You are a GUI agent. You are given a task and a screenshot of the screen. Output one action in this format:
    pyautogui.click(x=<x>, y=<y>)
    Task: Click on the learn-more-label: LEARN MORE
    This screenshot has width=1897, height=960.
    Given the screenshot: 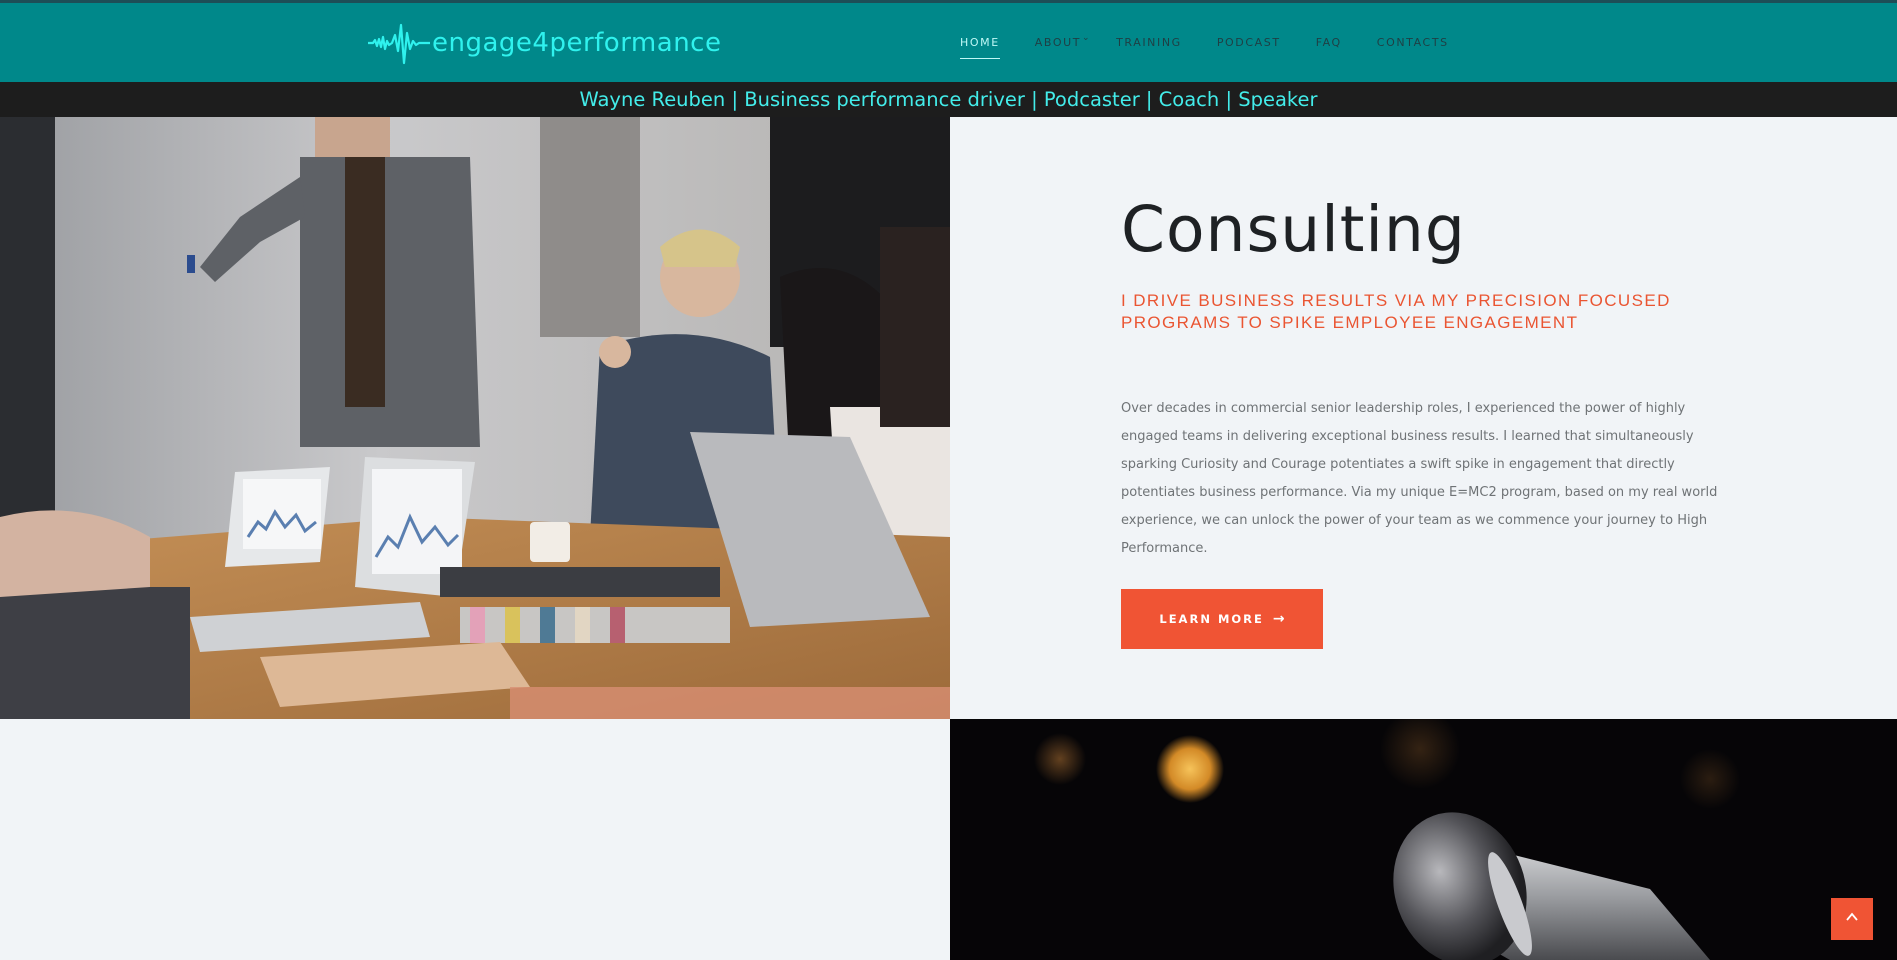 What is the action you would take?
    pyautogui.click(x=1211, y=619)
    